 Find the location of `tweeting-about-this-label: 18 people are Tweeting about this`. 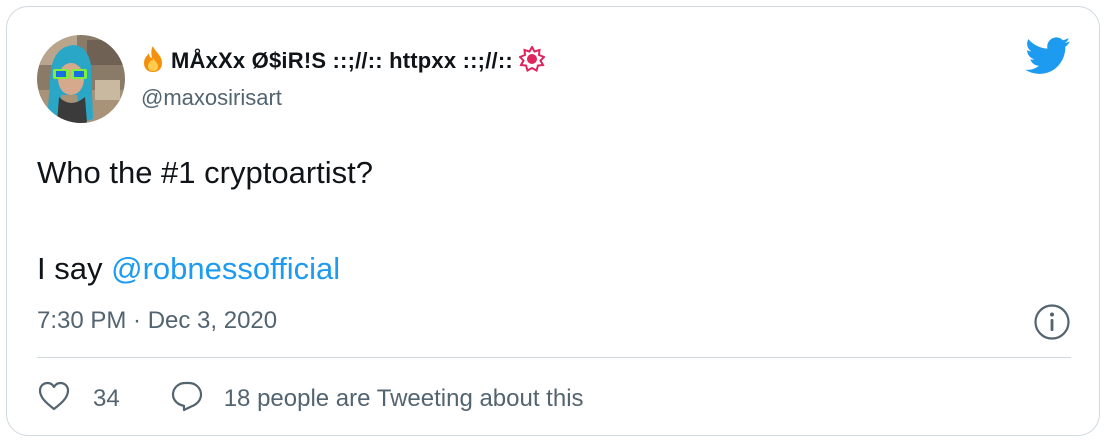

tweeting-about-this-label: 18 people are Tweeting about this is located at coordinates (403, 398).